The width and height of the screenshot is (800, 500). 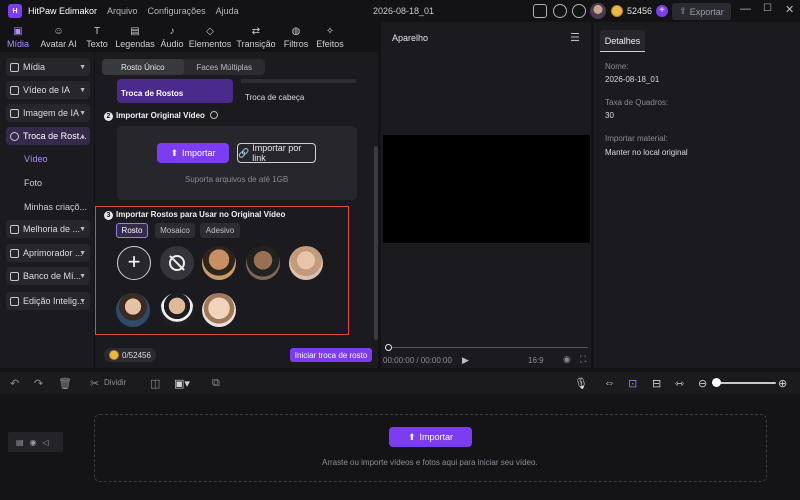 I want to click on delete-icon: 🗑, so click(x=65, y=383).